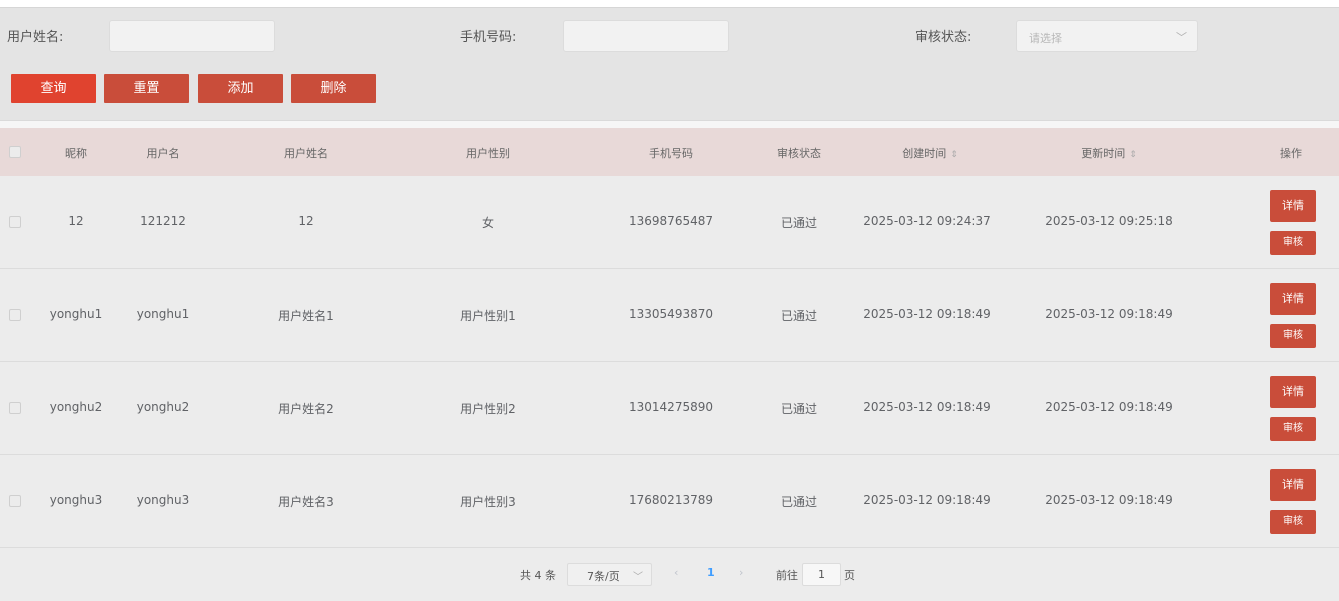  What do you see at coordinates (76, 500) in the screenshot?
I see `cell-nickname: yonghu3` at bounding box center [76, 500].